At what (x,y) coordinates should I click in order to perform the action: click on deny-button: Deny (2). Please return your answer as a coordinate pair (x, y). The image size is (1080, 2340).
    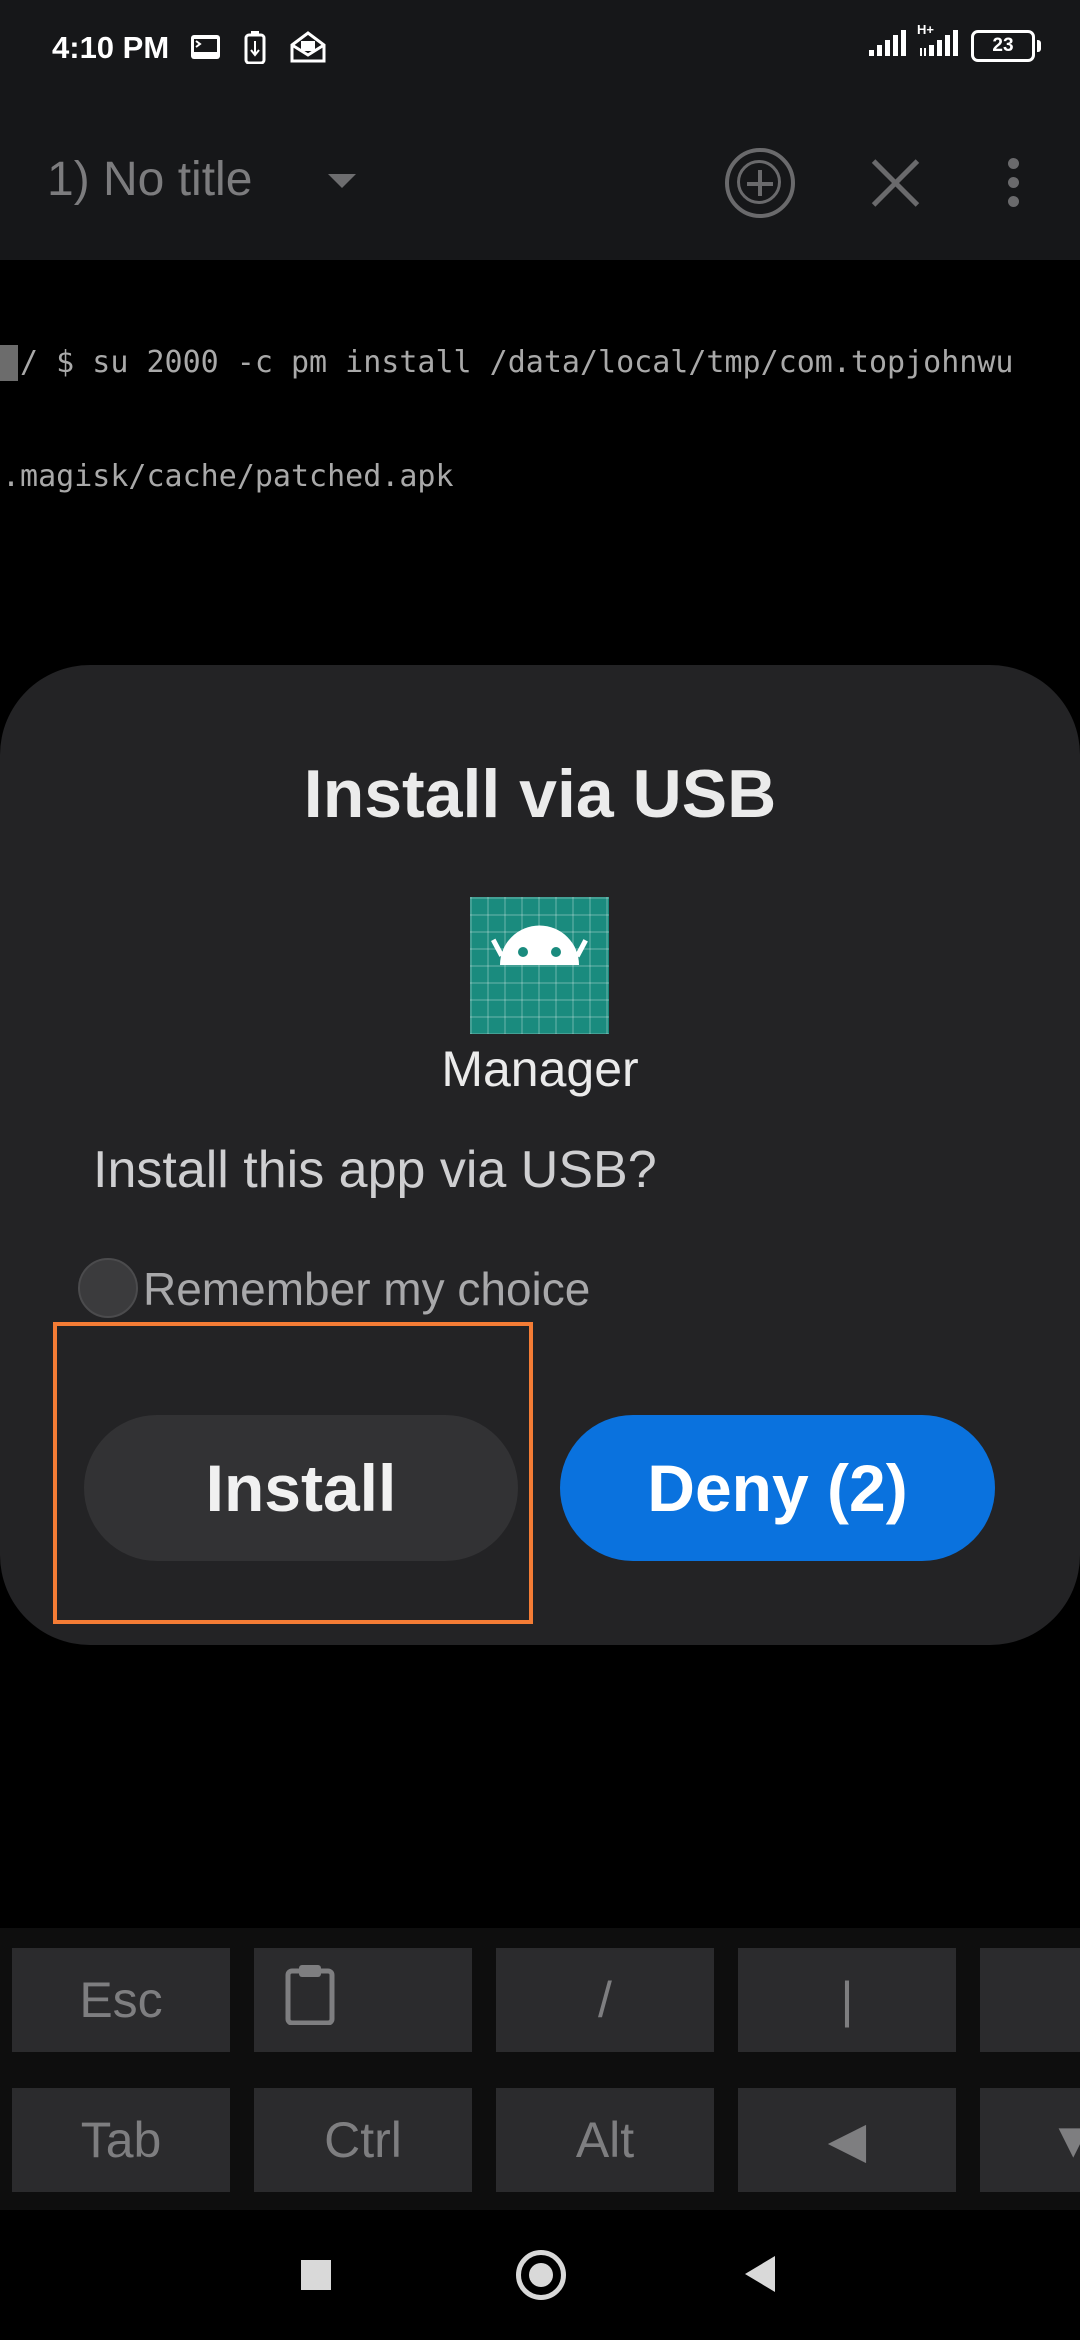
    Looking at the image, I should click on (777, 1488).